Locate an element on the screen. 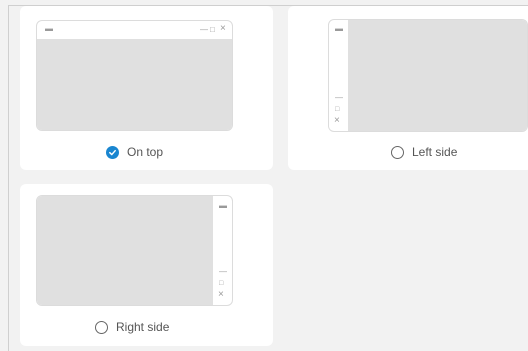 The height and width of the screenshot is (351, 528). option-label-right-side: Right side is located at coordinates (143, 327).